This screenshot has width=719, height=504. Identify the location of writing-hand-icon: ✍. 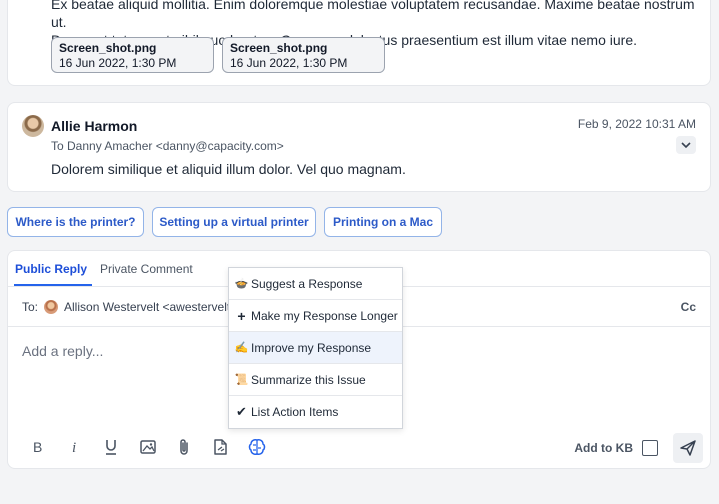
(241, 348).